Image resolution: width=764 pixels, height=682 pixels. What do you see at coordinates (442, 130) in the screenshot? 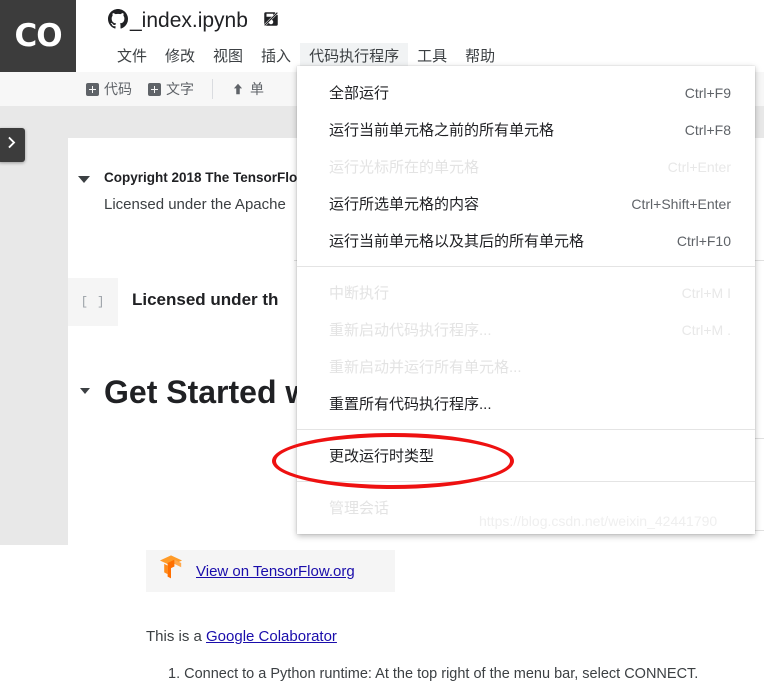
I see `menu-item-label: 运行当前单元格之前的所有单元格` at bounding box center [442, 130].